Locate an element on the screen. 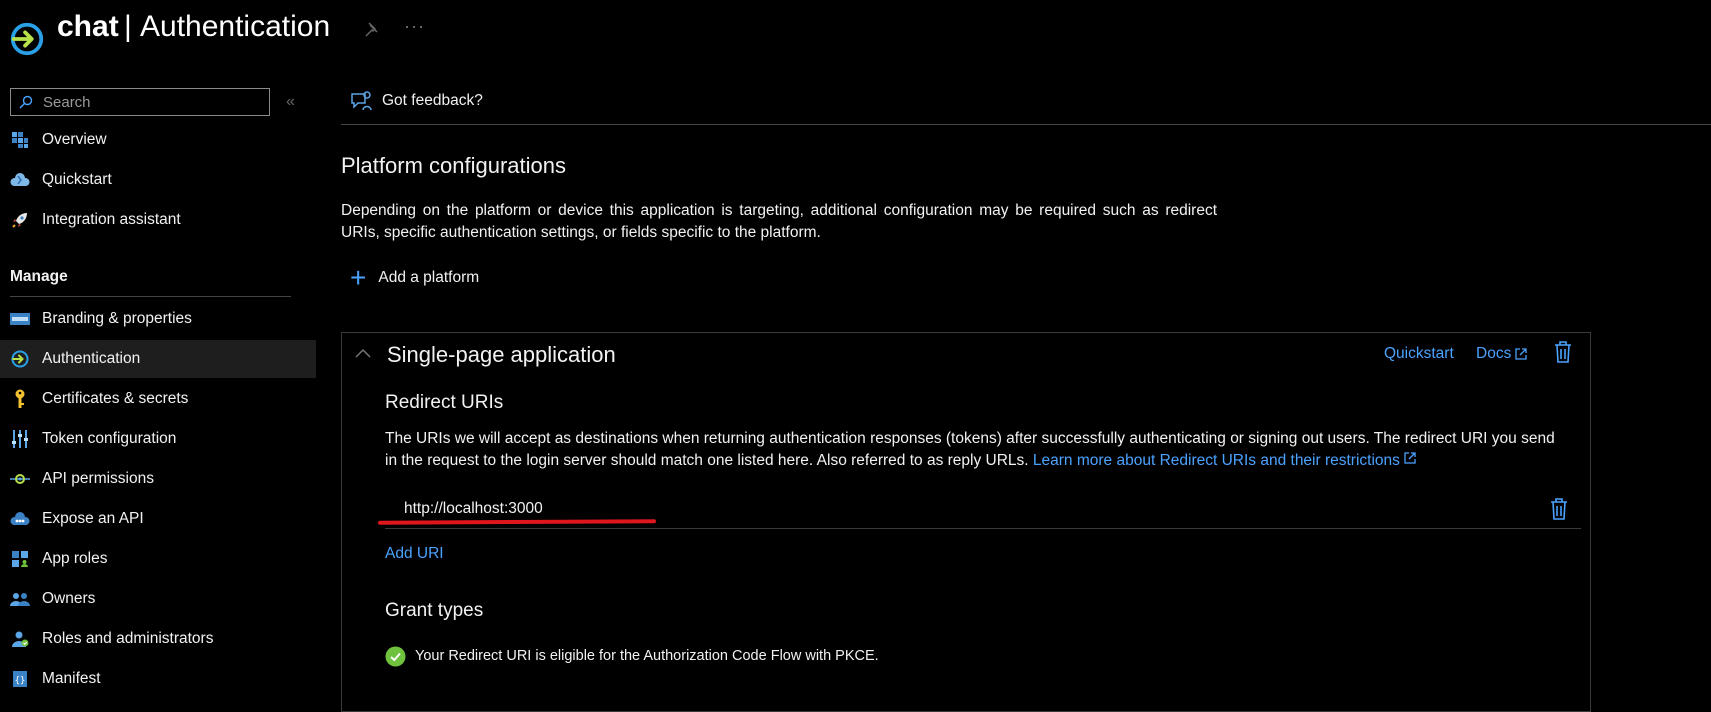 The image size is (1711, 712). sidebar-item-label: Branding & properties is located at coordinates (117, 318).